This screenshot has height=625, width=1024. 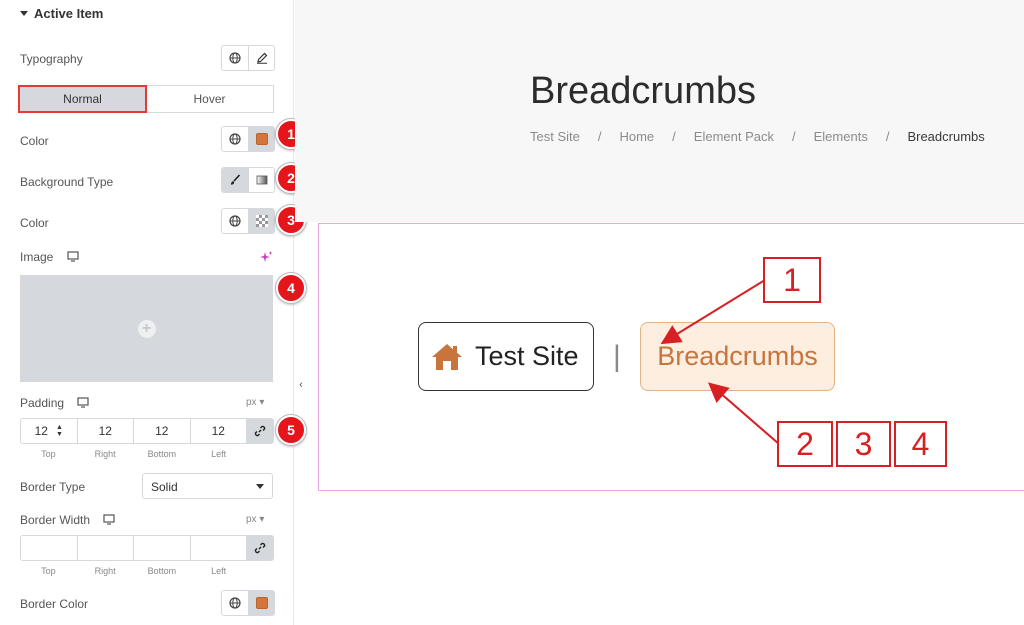 I want to click on callout-label-4: 4, so click(x=920, y=444).